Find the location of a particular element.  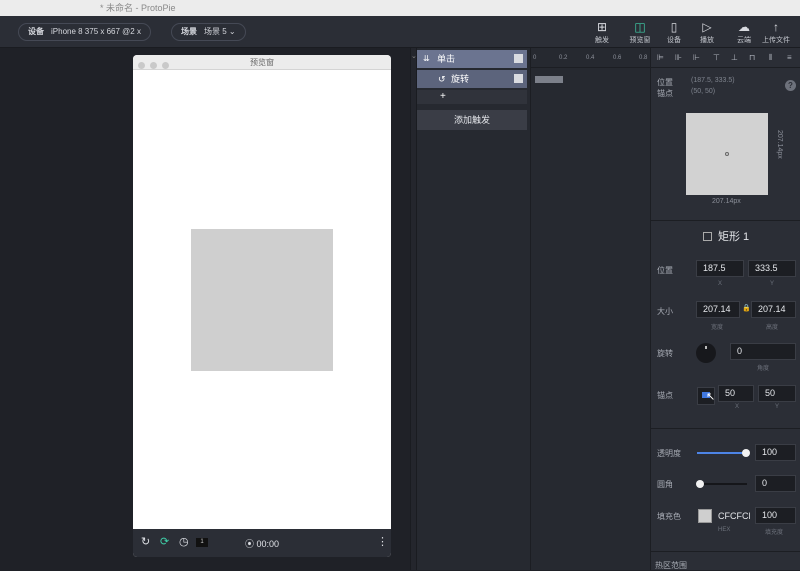

anchor-x-input: 50 is located at coordinates (736, 393).